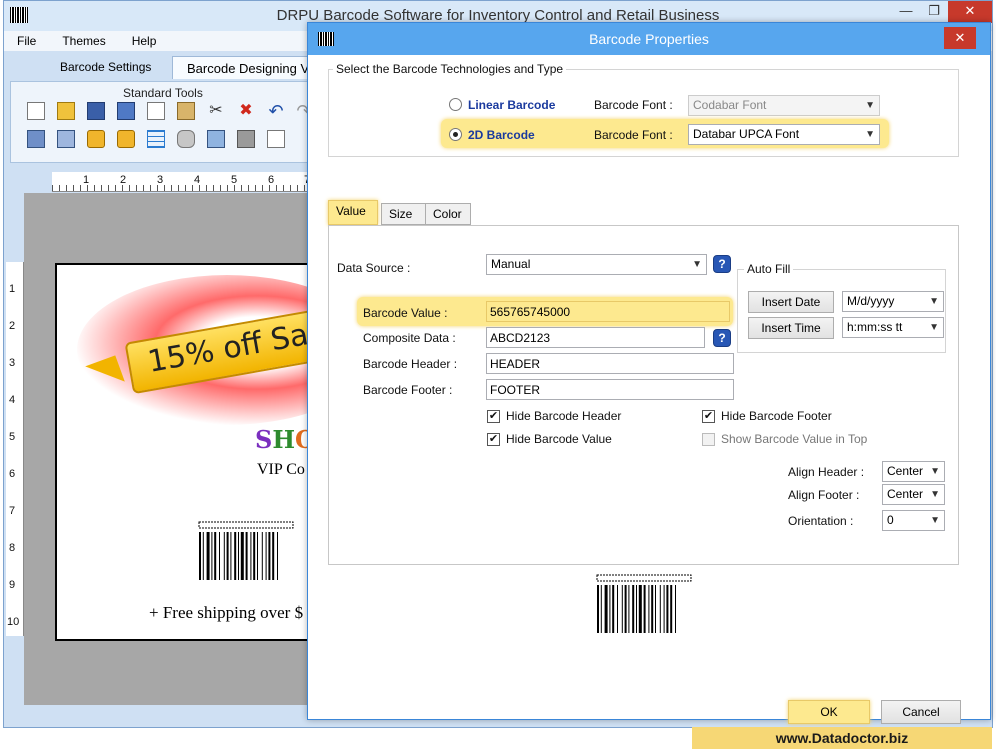 Image resolution: width=996 pixels, height=749 pixels. What do you see at coordinates (271, 180) in the screenshot?
I see `ruler-h-label: 6` at bounding box center [271, 180].